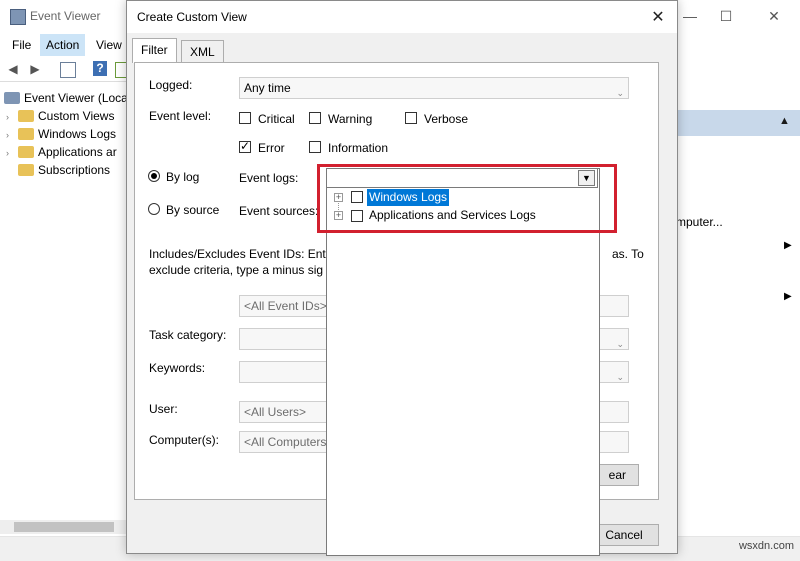 The width and height of the screenshot is (800, 561). I want to click on tree-item-custom-views: › Custom Views, so click(60, 116).